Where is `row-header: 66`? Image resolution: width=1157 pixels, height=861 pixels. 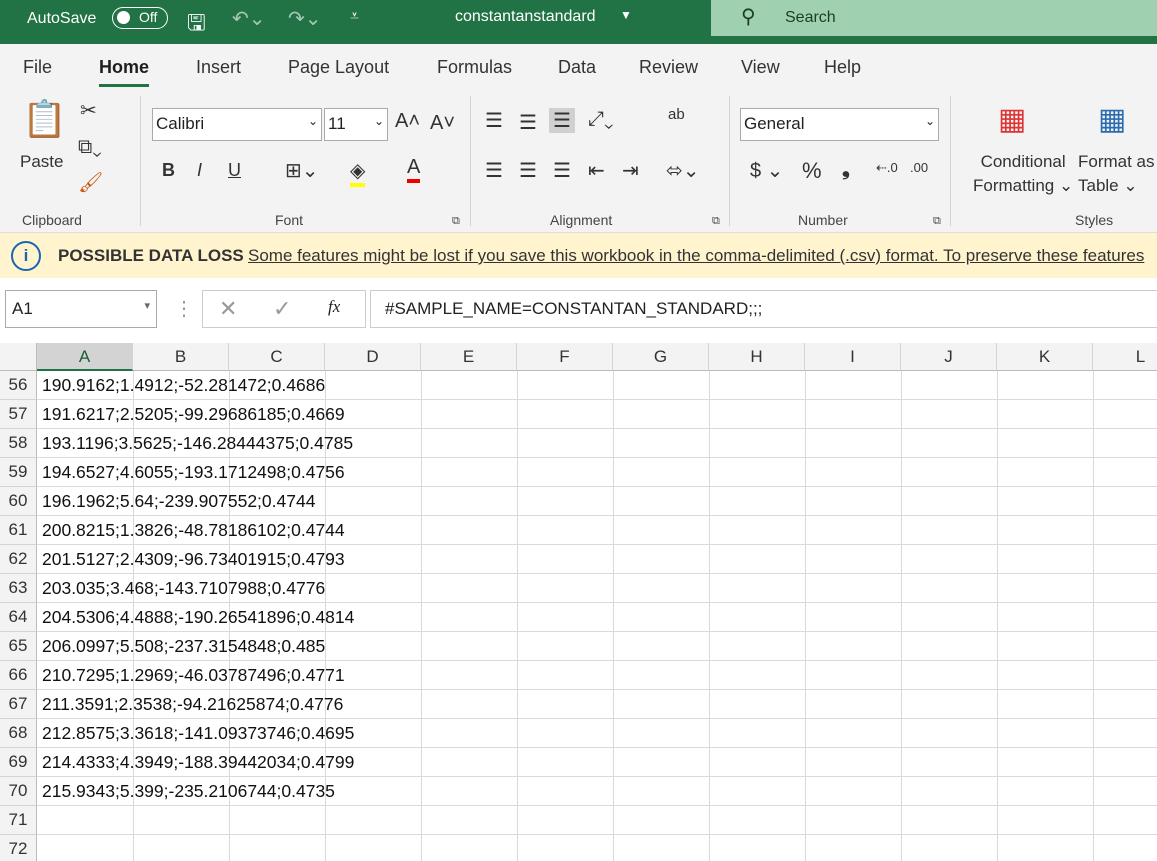
row-header: 66 is located at coordinates (18, 675).